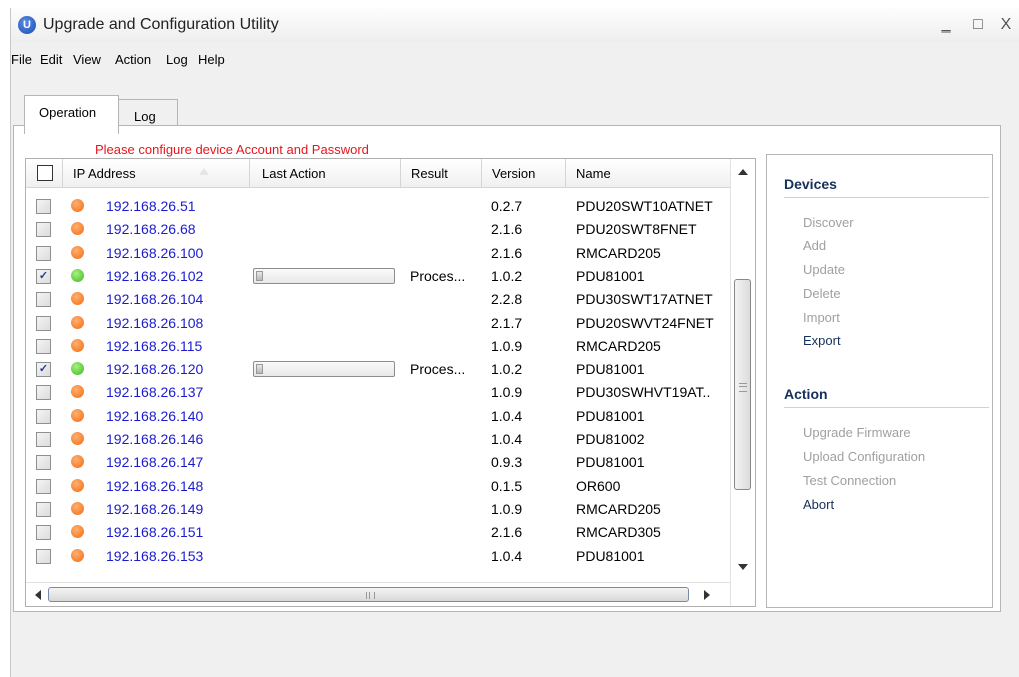 The height and width of the screenshot is (677, 1019). Describe the element at coordinates (38, 595) in the screenshot. I see `scroll-left-arrow-icon` at that location.